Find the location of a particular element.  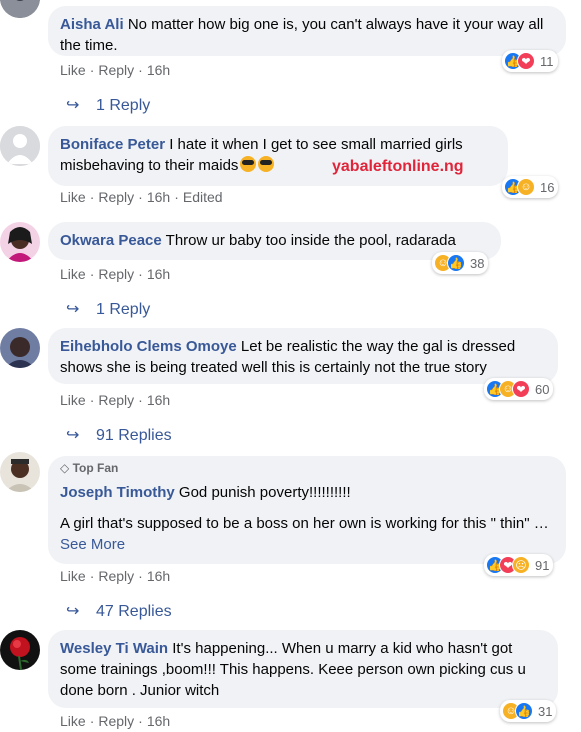

view-replies-link: ↪ 91 Replies is located at coordinates (119, 435).